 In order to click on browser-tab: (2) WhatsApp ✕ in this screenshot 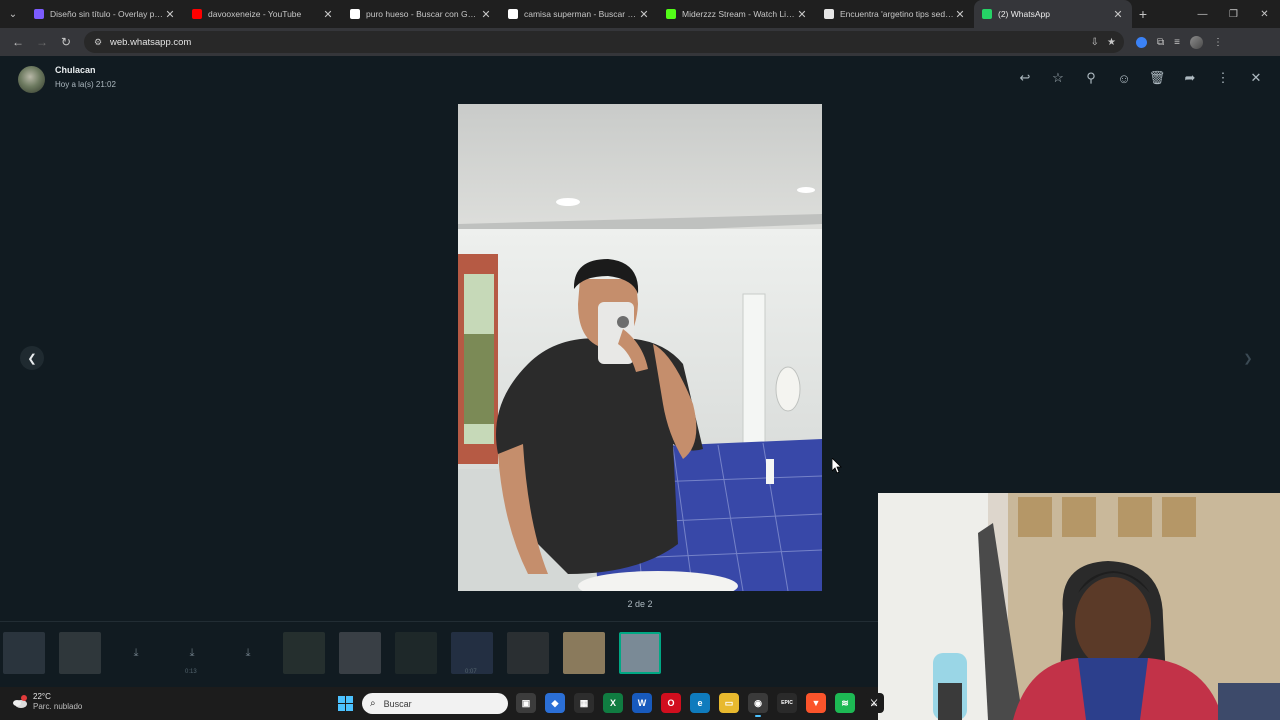, I will do `click(1053, 14)`.